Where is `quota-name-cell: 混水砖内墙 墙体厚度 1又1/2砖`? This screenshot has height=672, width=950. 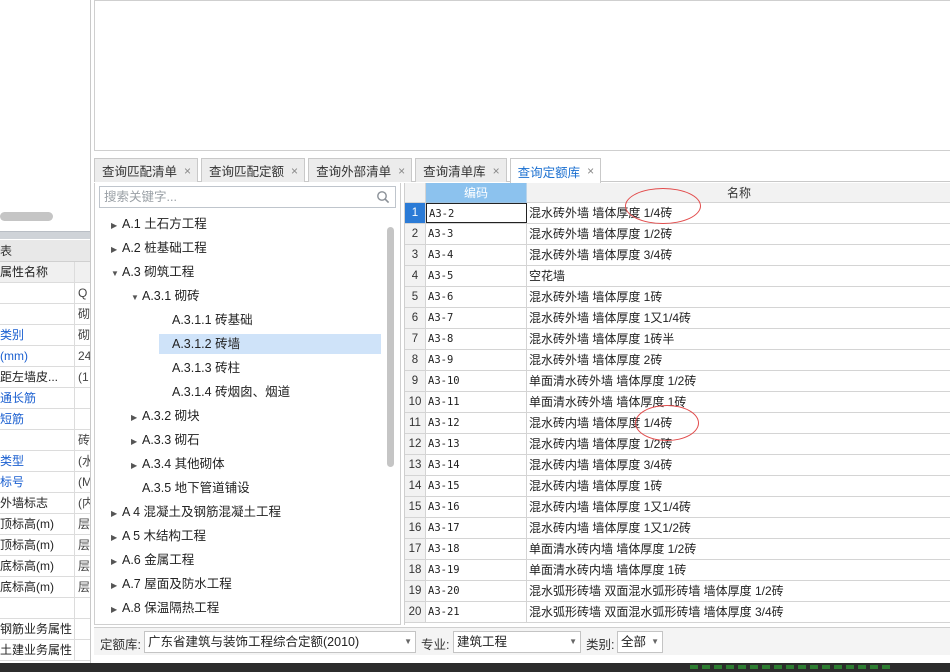
quota-name-cell: 混水砖内墙 墙体厚度 1又1/2砖 is located at coordinates (738, 528).